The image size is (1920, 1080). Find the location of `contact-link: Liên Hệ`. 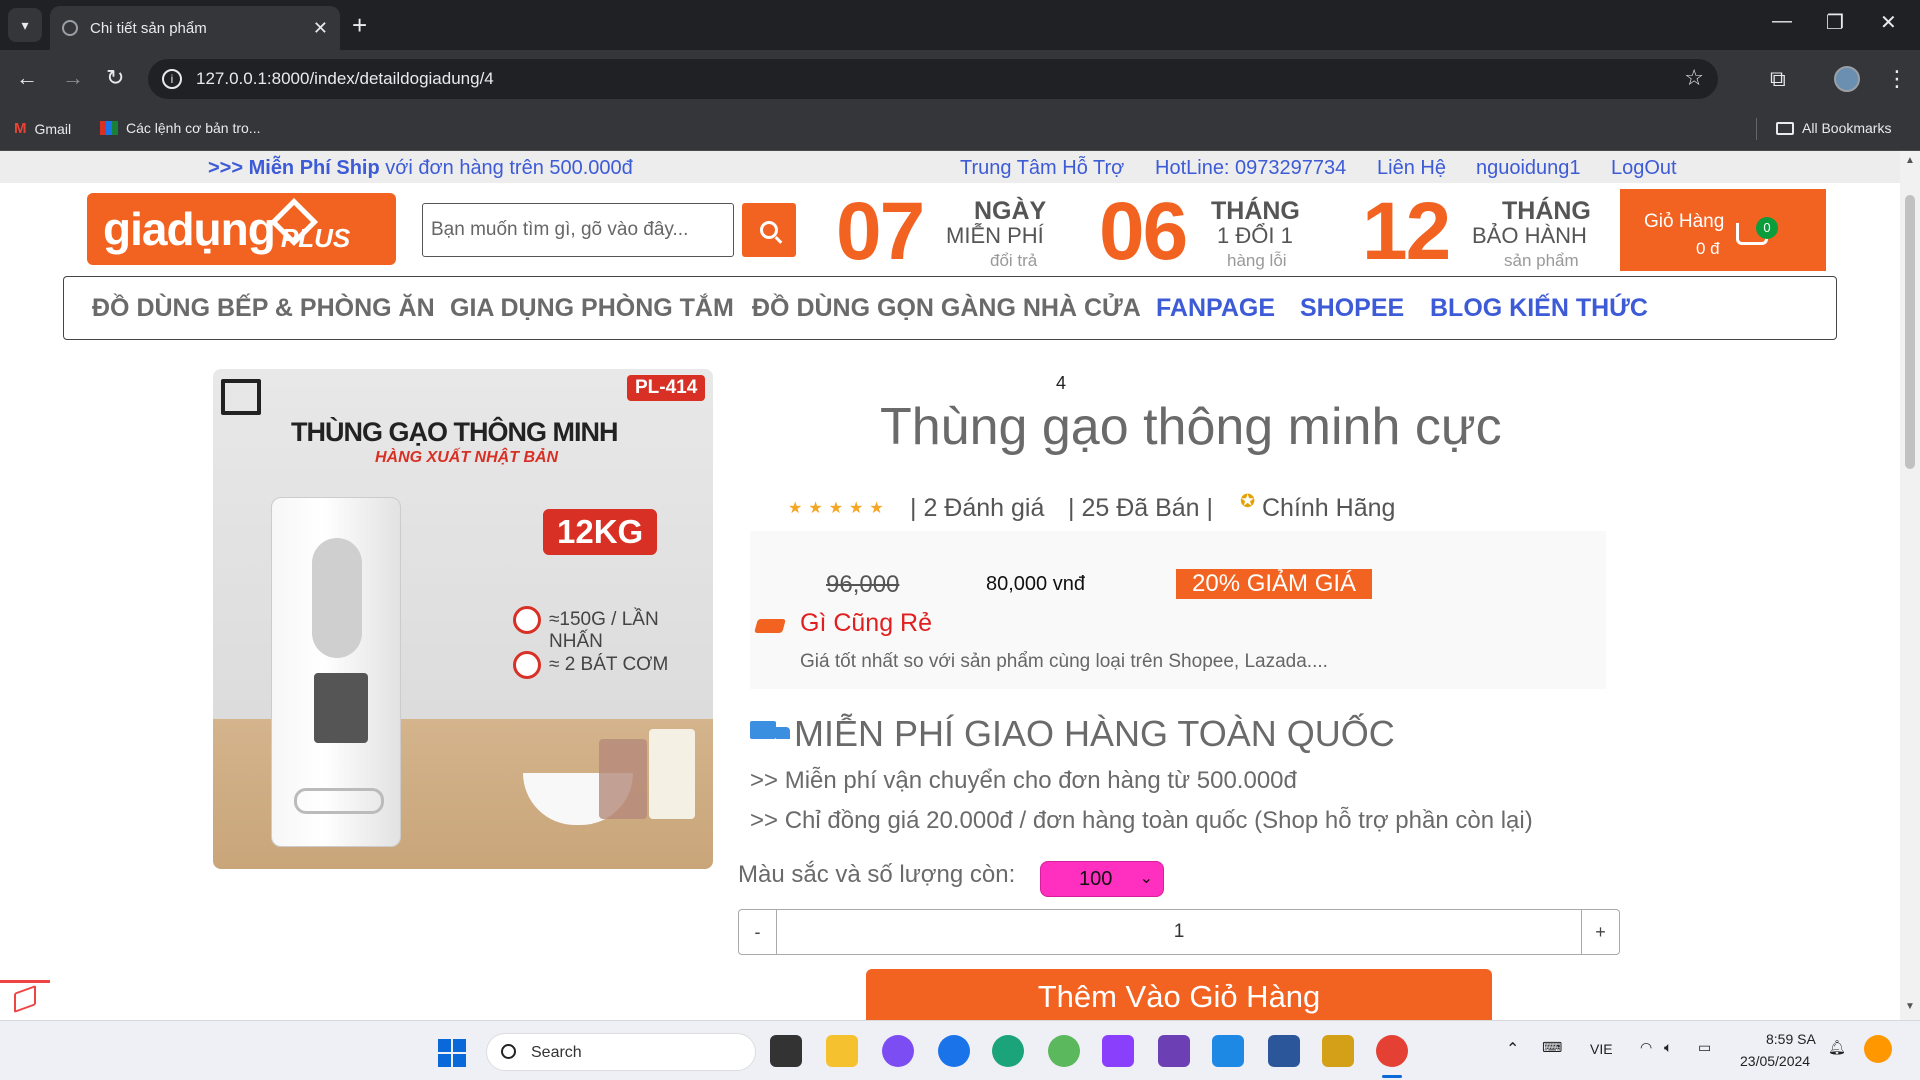

contact-link: Liên Hệ is located at coordinates (1411, 168).